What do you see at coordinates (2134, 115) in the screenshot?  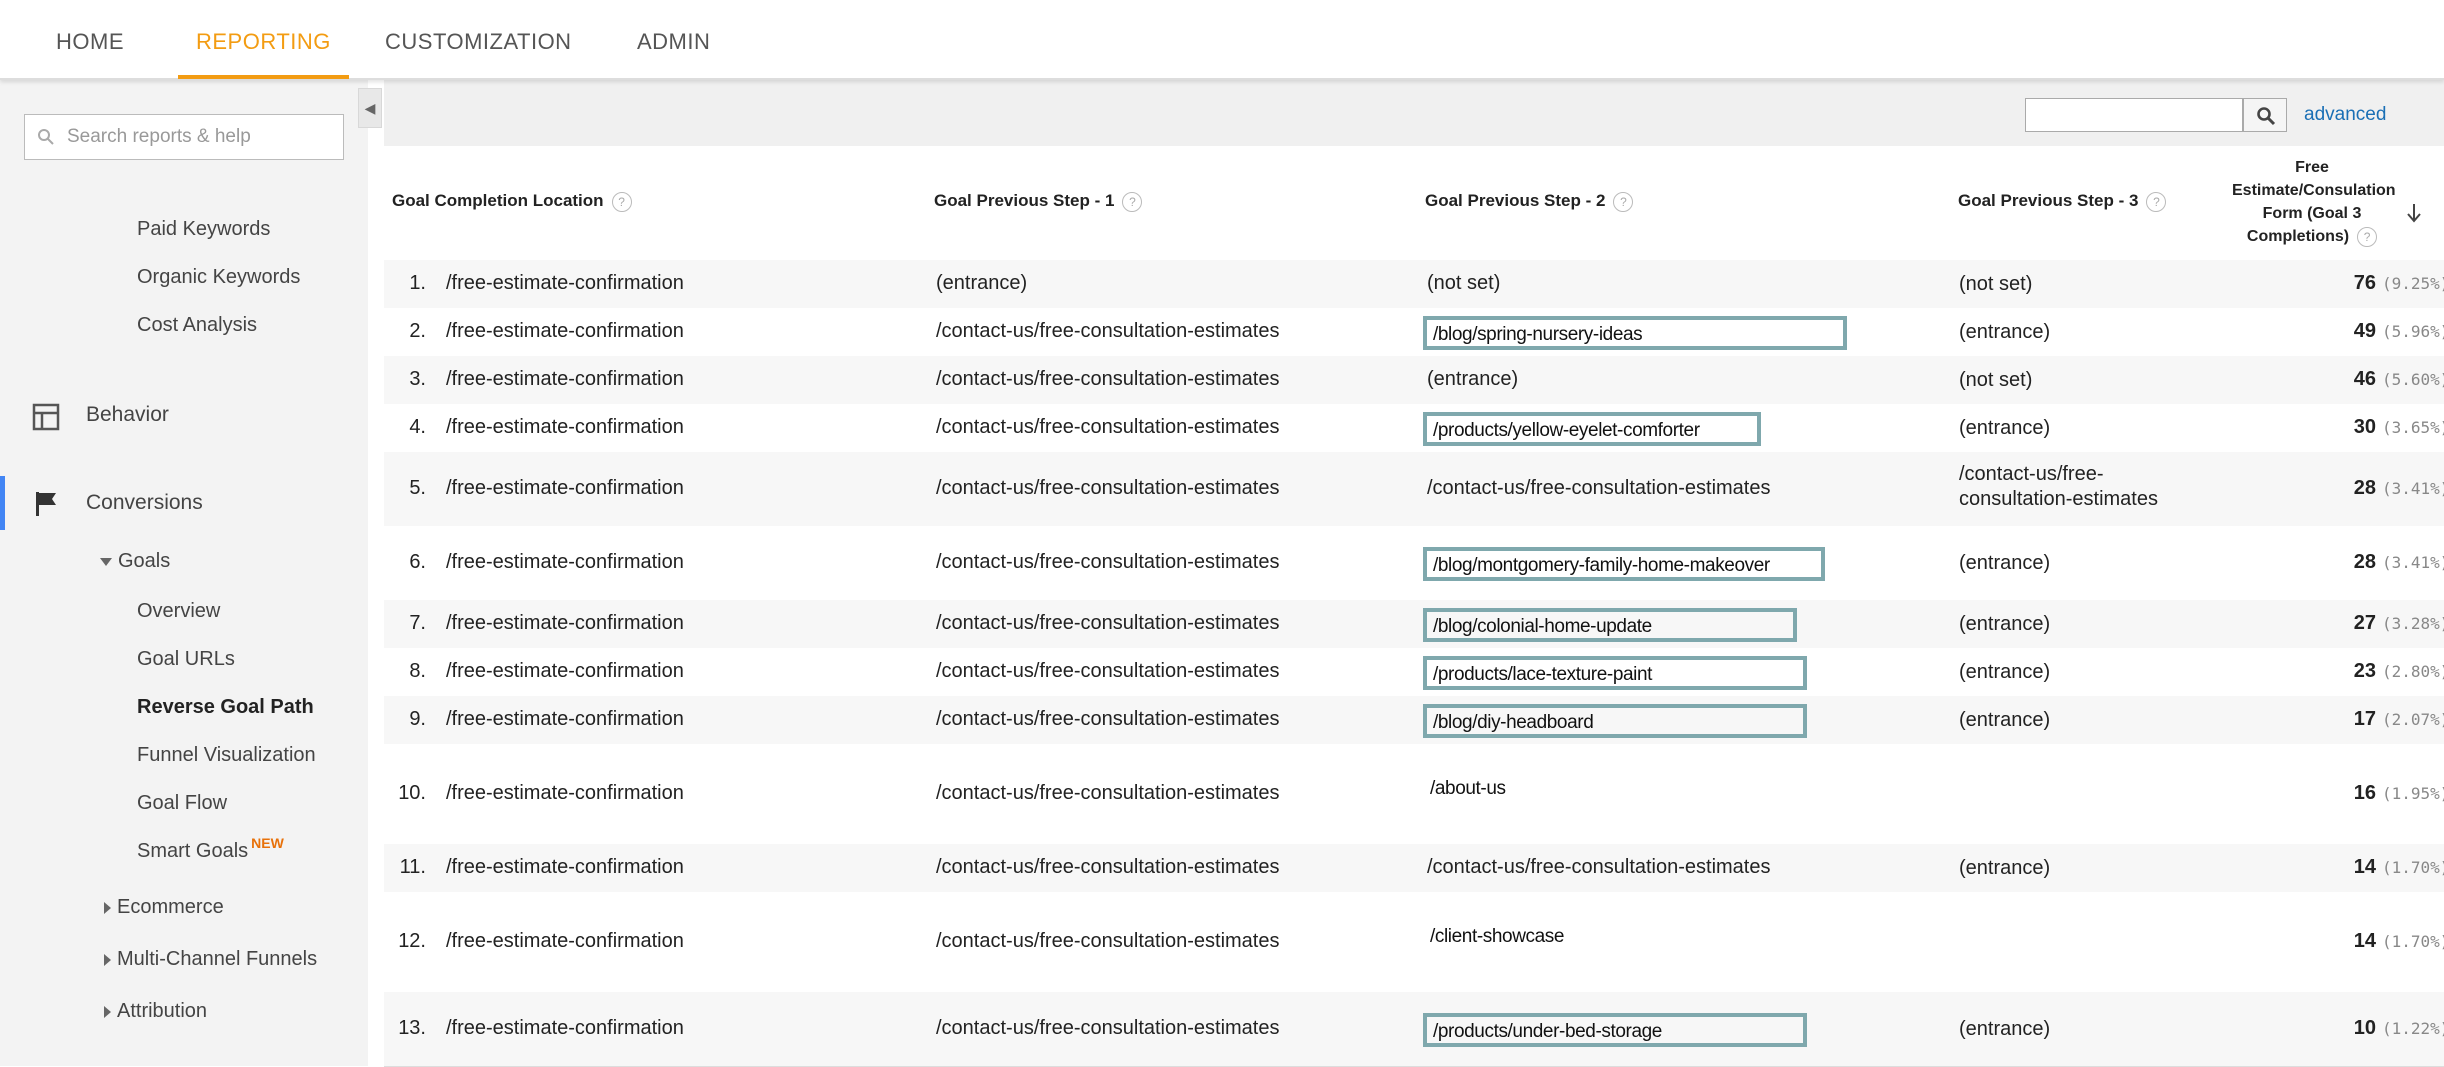 I see `table-filter-input` at bounding box center [2134, 115].